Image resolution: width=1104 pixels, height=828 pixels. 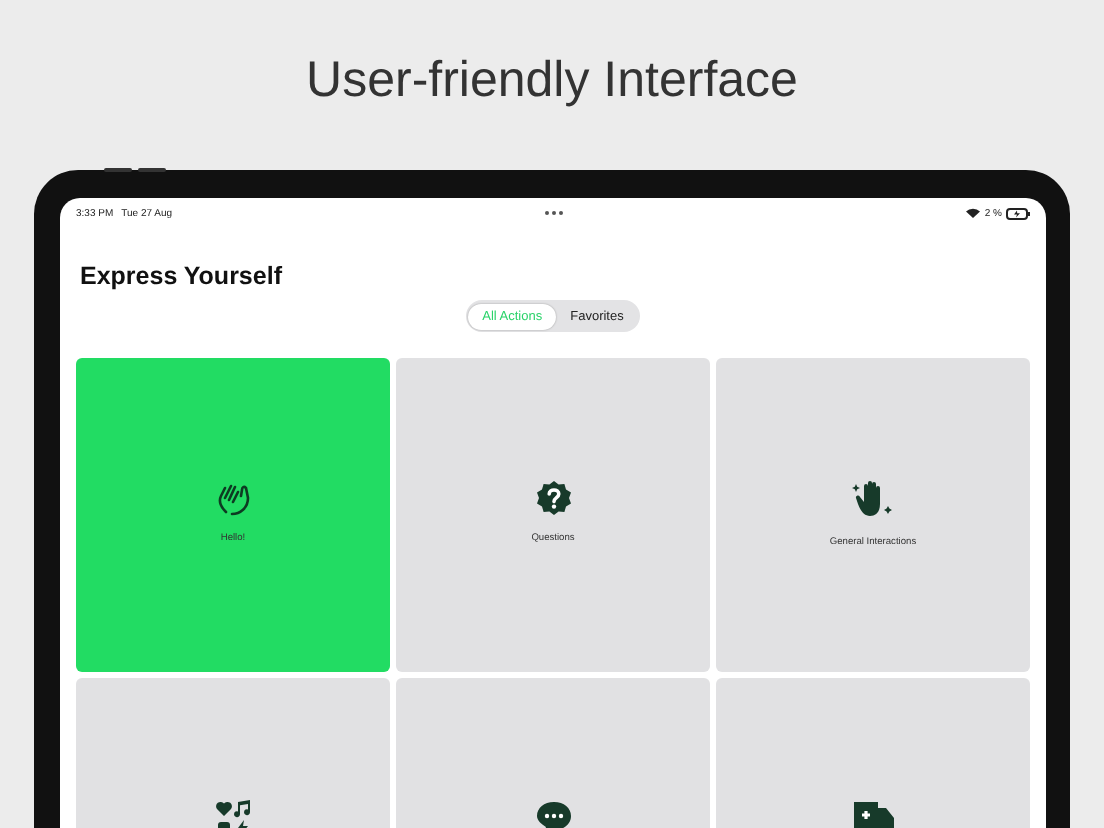 I want to click on question-badge-icon, so click(x=553, y=498).